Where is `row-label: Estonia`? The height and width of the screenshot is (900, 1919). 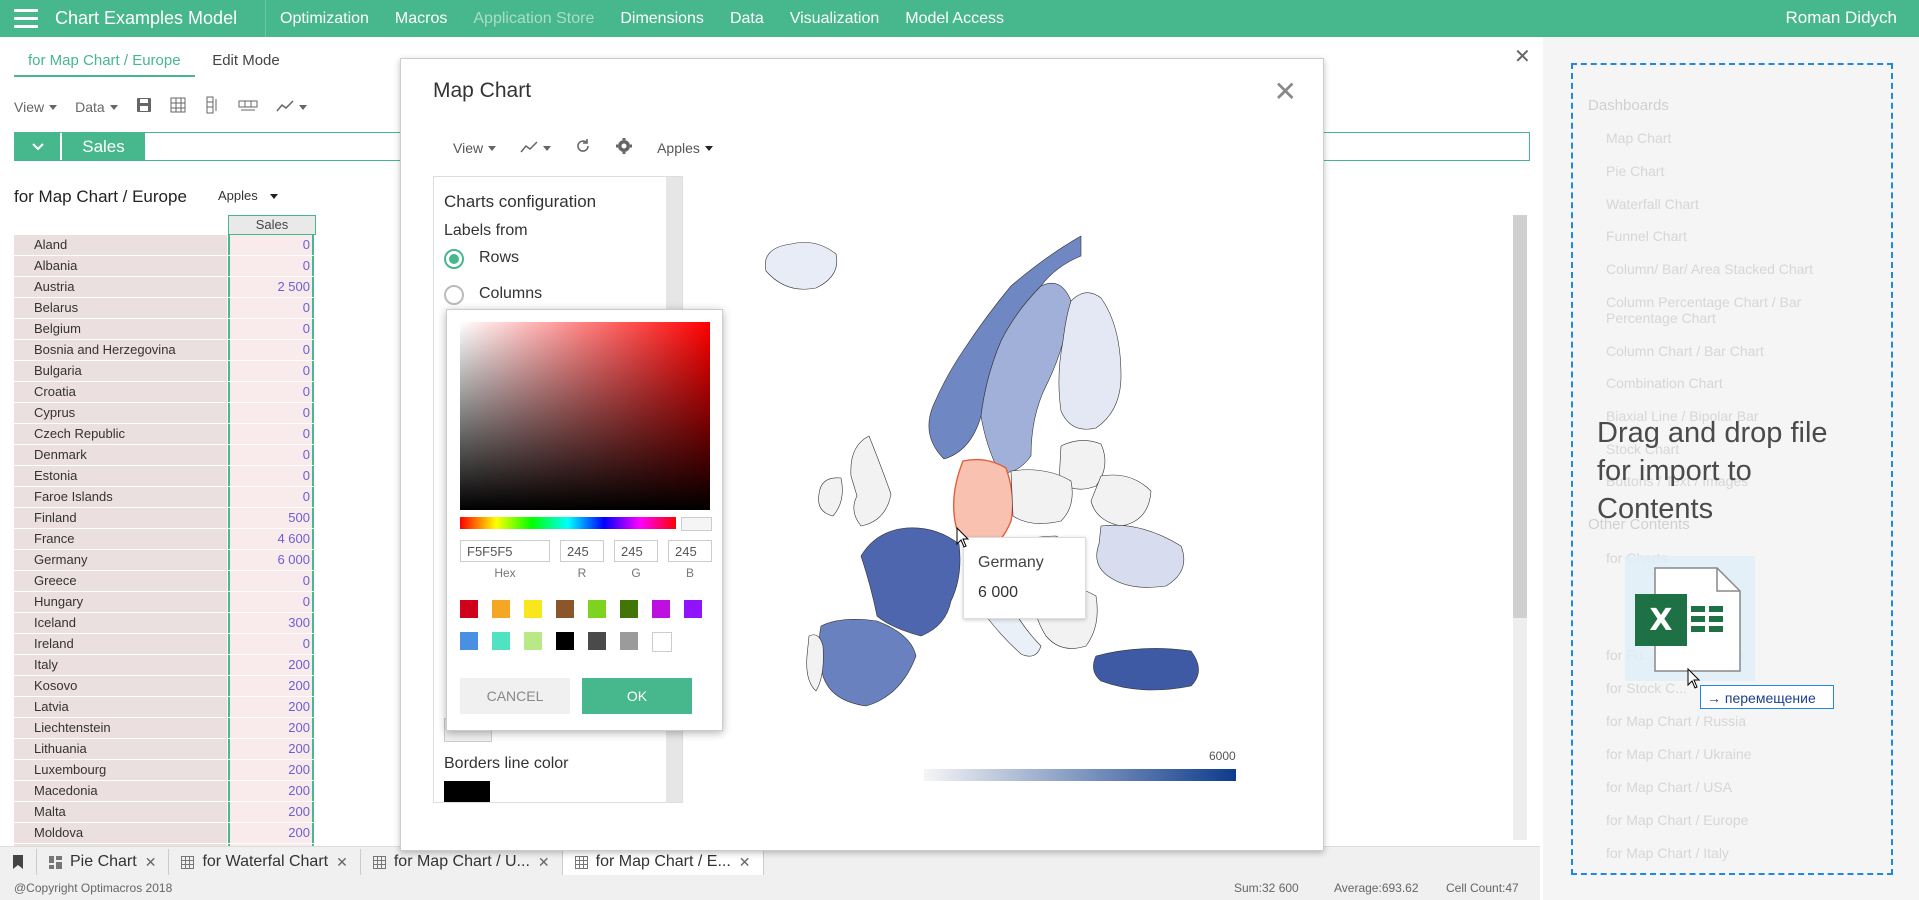 row-label: Estonia is located at coordinates (120, 476).